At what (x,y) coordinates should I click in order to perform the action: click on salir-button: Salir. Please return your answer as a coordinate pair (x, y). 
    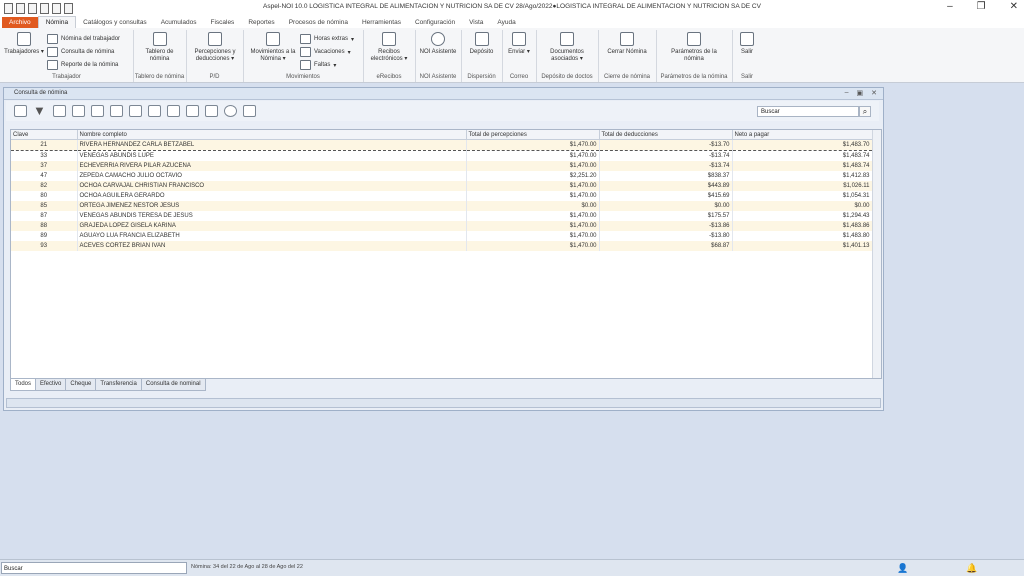
    Looking at the image, I should click on (747, 44).